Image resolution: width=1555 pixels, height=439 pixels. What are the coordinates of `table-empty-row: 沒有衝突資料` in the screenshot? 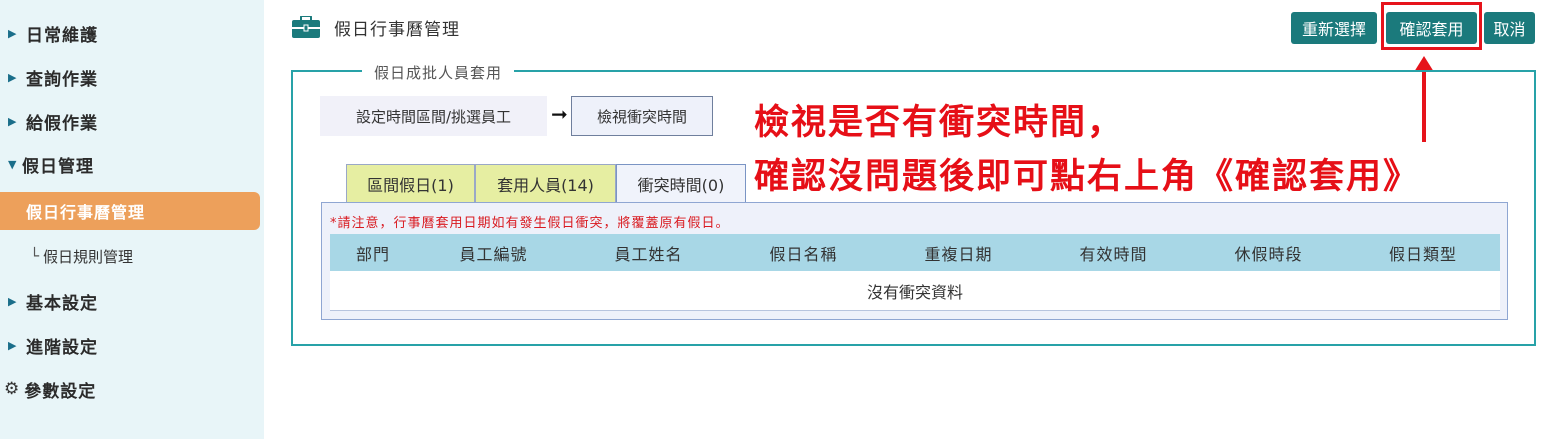 It's located at (915, 291).